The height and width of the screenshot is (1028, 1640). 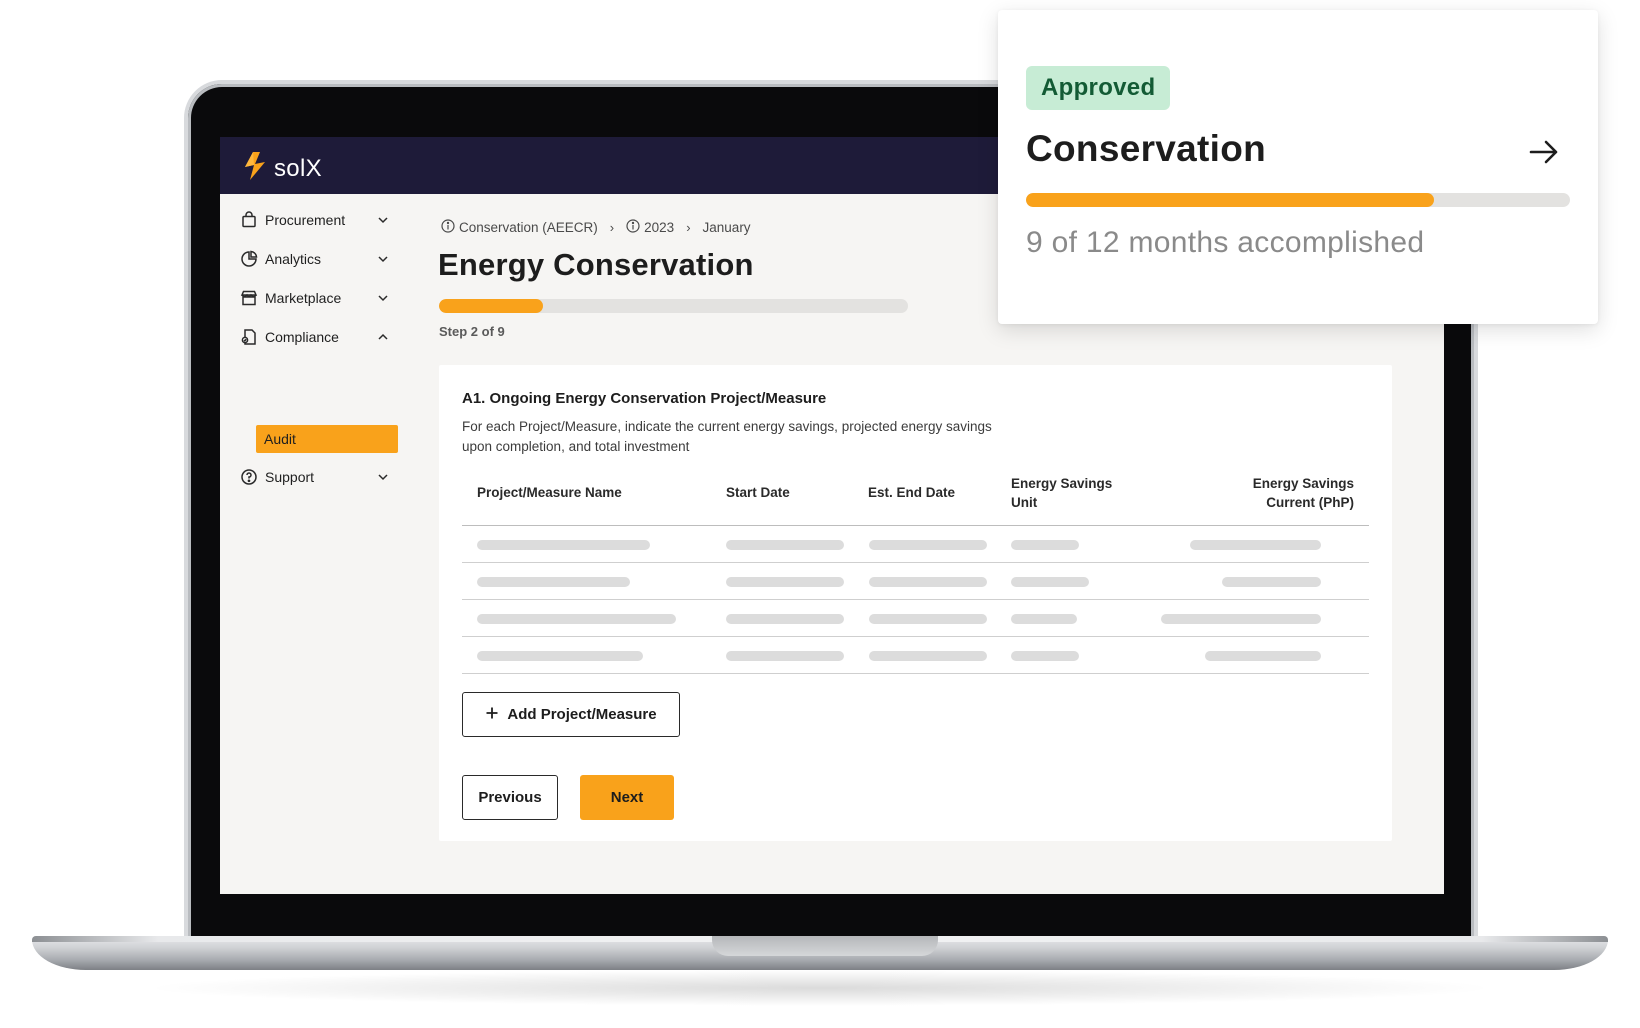 I want to click on laptop-notch, so click(x=825, y=946).